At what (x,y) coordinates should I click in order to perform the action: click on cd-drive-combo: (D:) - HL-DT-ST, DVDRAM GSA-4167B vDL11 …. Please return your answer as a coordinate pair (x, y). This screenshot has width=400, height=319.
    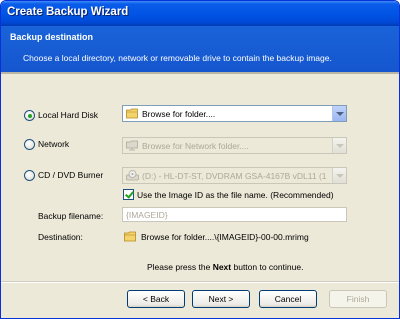
    Looking at the image, I should click on (234, 175).